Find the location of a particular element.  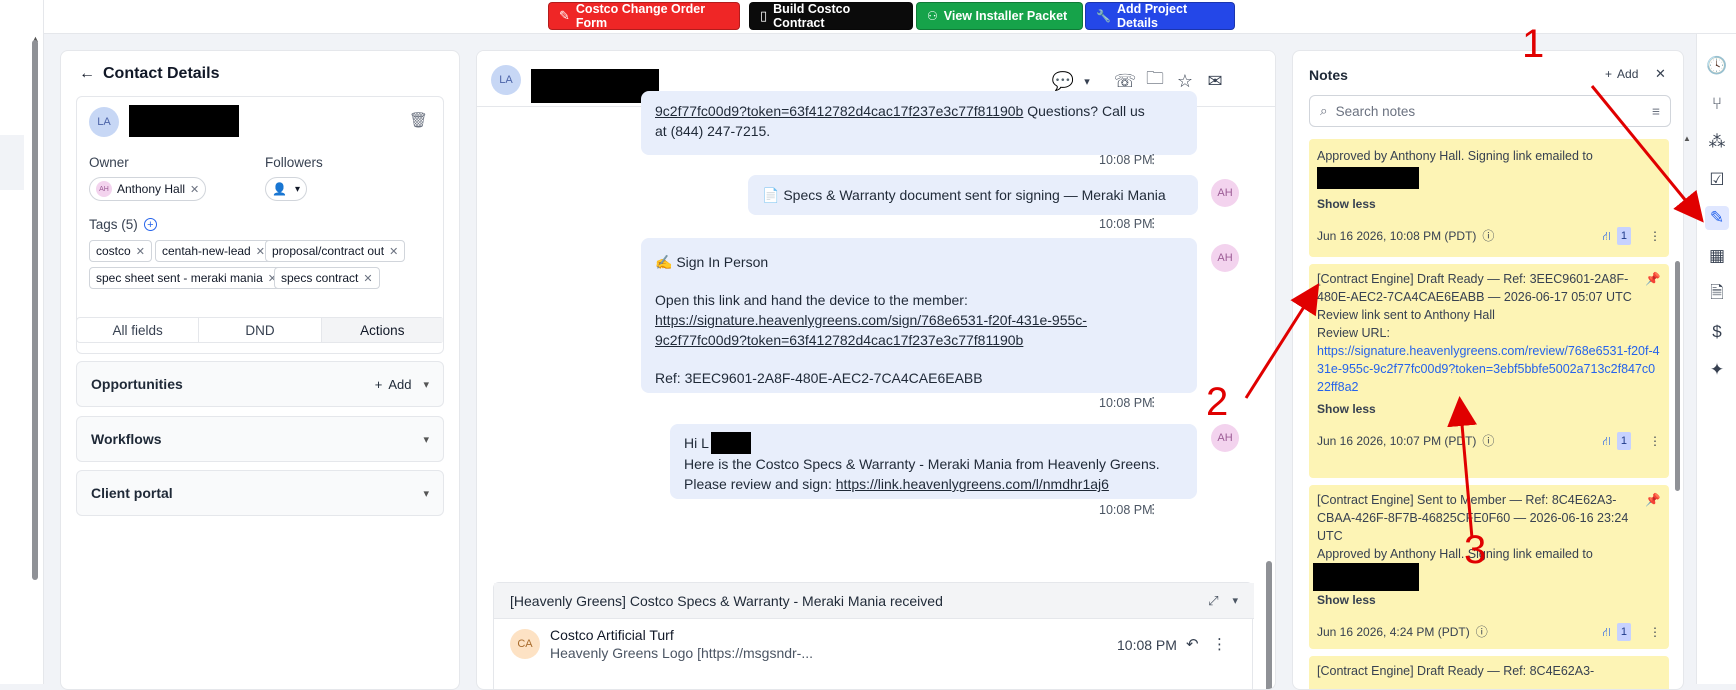

more-menu-icon: ⋮ is located at coordinates (1219, 644).